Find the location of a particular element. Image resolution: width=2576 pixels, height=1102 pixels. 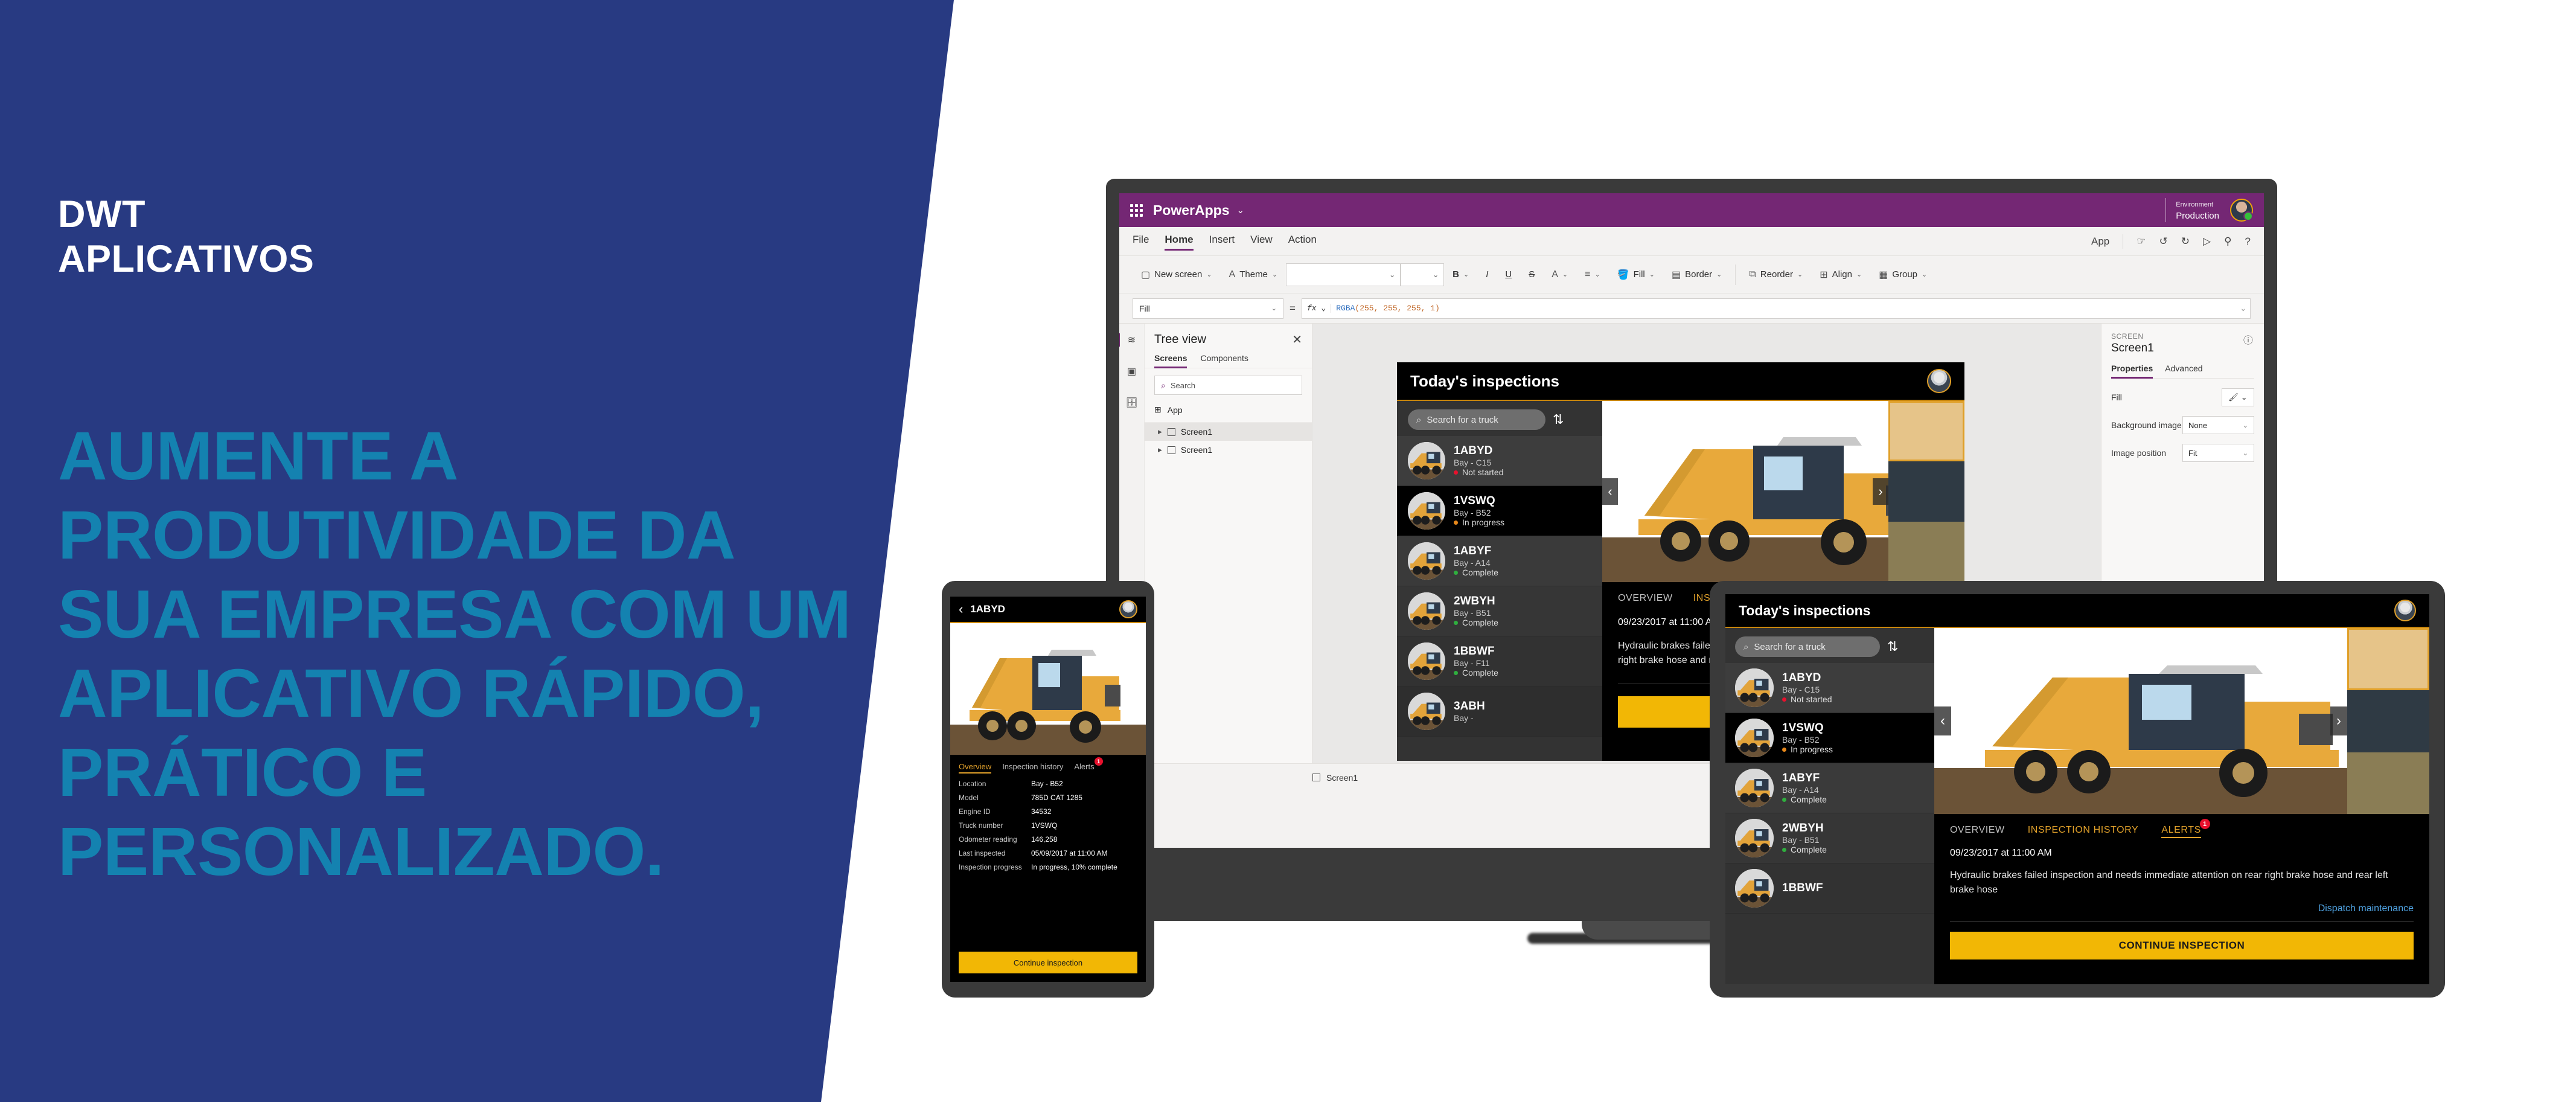

environment-indicator: Environment Production is located at coordinates (2192, 210).